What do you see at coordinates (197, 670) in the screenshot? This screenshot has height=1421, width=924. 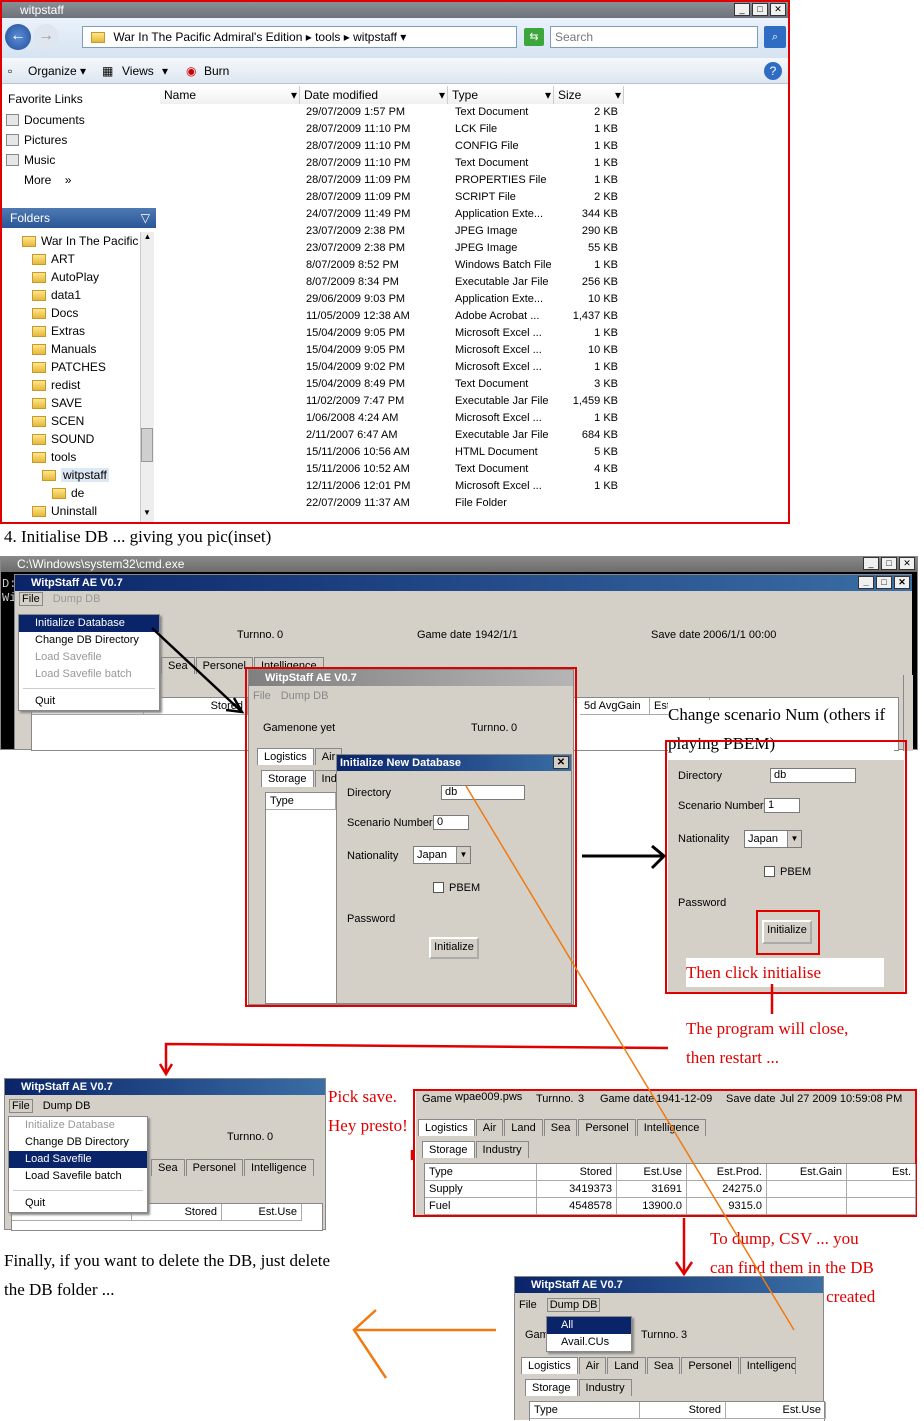 I see `black-arrow-file-to-dialog` at bounding box center [197, 670].